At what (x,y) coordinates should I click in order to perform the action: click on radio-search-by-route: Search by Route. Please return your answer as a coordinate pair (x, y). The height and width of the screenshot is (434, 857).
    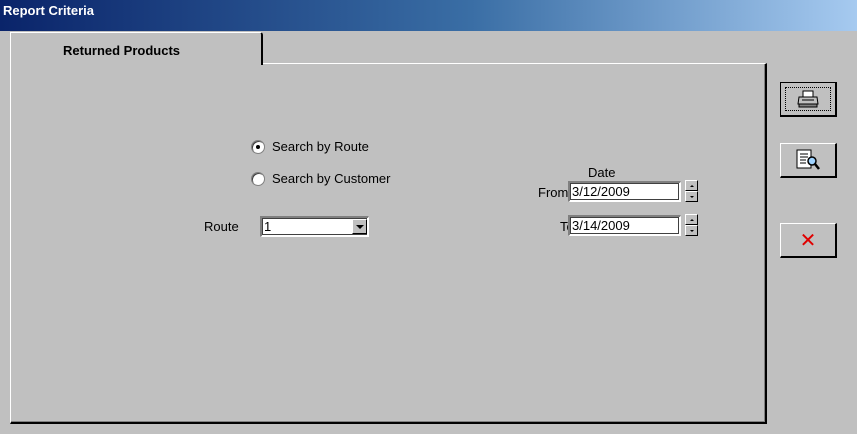
    Looking at the image, I should click on (310, 146).